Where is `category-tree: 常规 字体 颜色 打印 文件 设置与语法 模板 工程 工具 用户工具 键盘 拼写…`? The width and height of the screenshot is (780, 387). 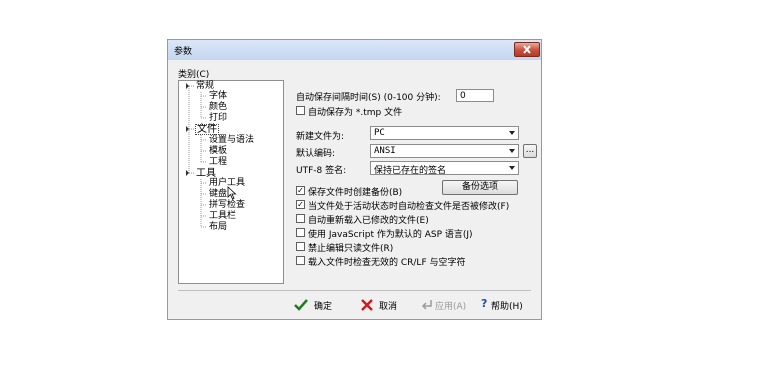 category-tree: 常规 字体 颜色 打印 文件 设置与语法 模板 工程 工具 用户工具 键盘 拼写… is located at coordinates (231, 182).